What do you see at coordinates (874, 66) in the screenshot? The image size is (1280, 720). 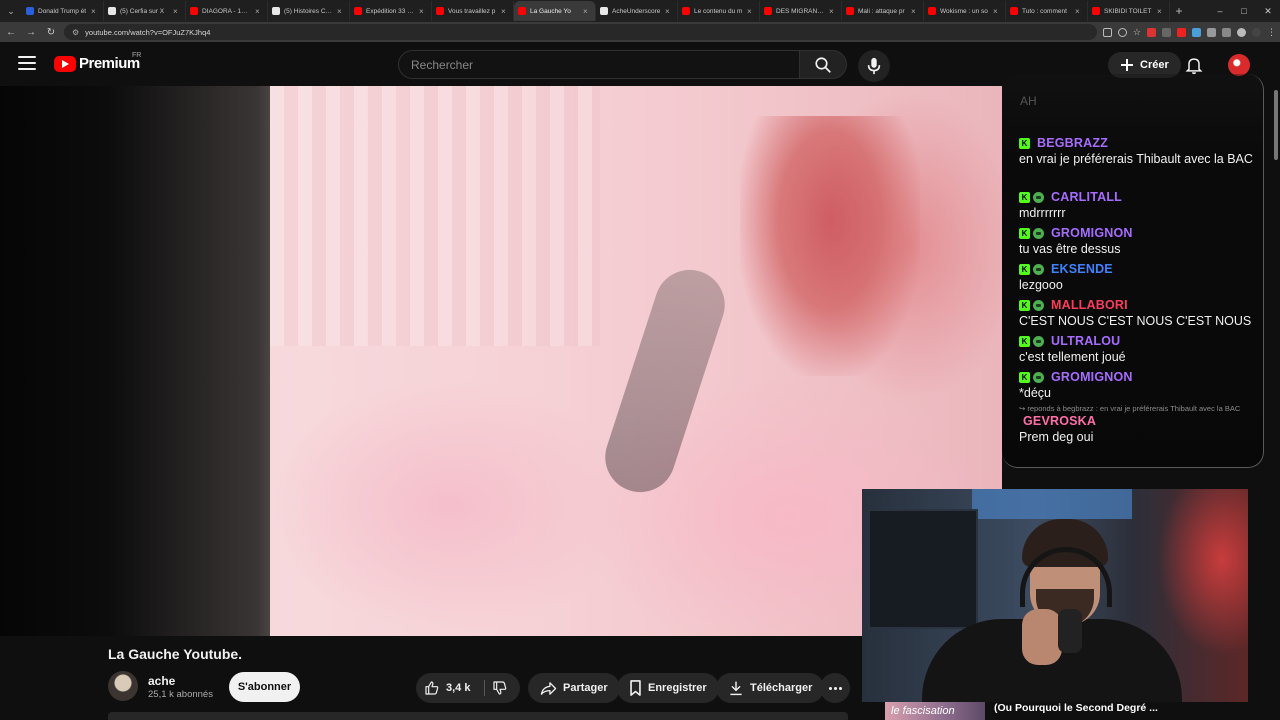 I see `voice-search-button` at bounding box center [874, 66].